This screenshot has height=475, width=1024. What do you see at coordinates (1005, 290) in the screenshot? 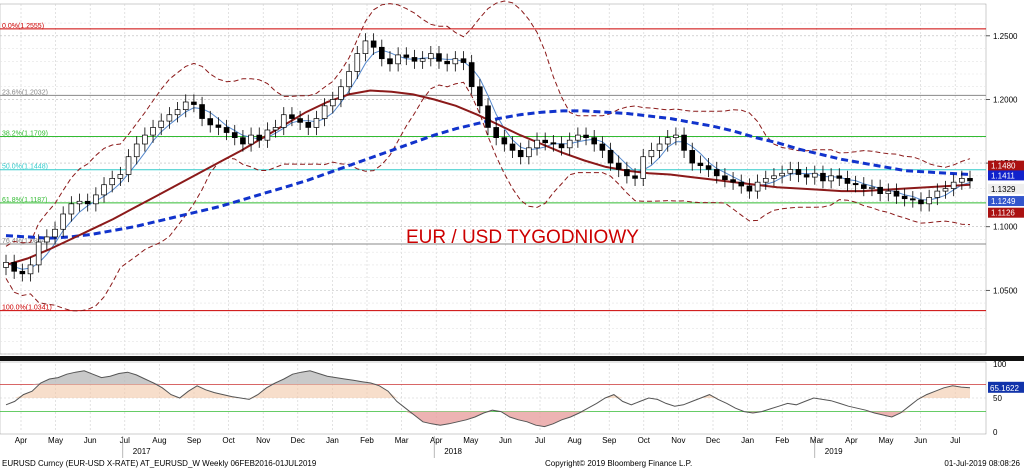
I see `y-tick-label: 1.0500` at bounding box center [1005, 290].